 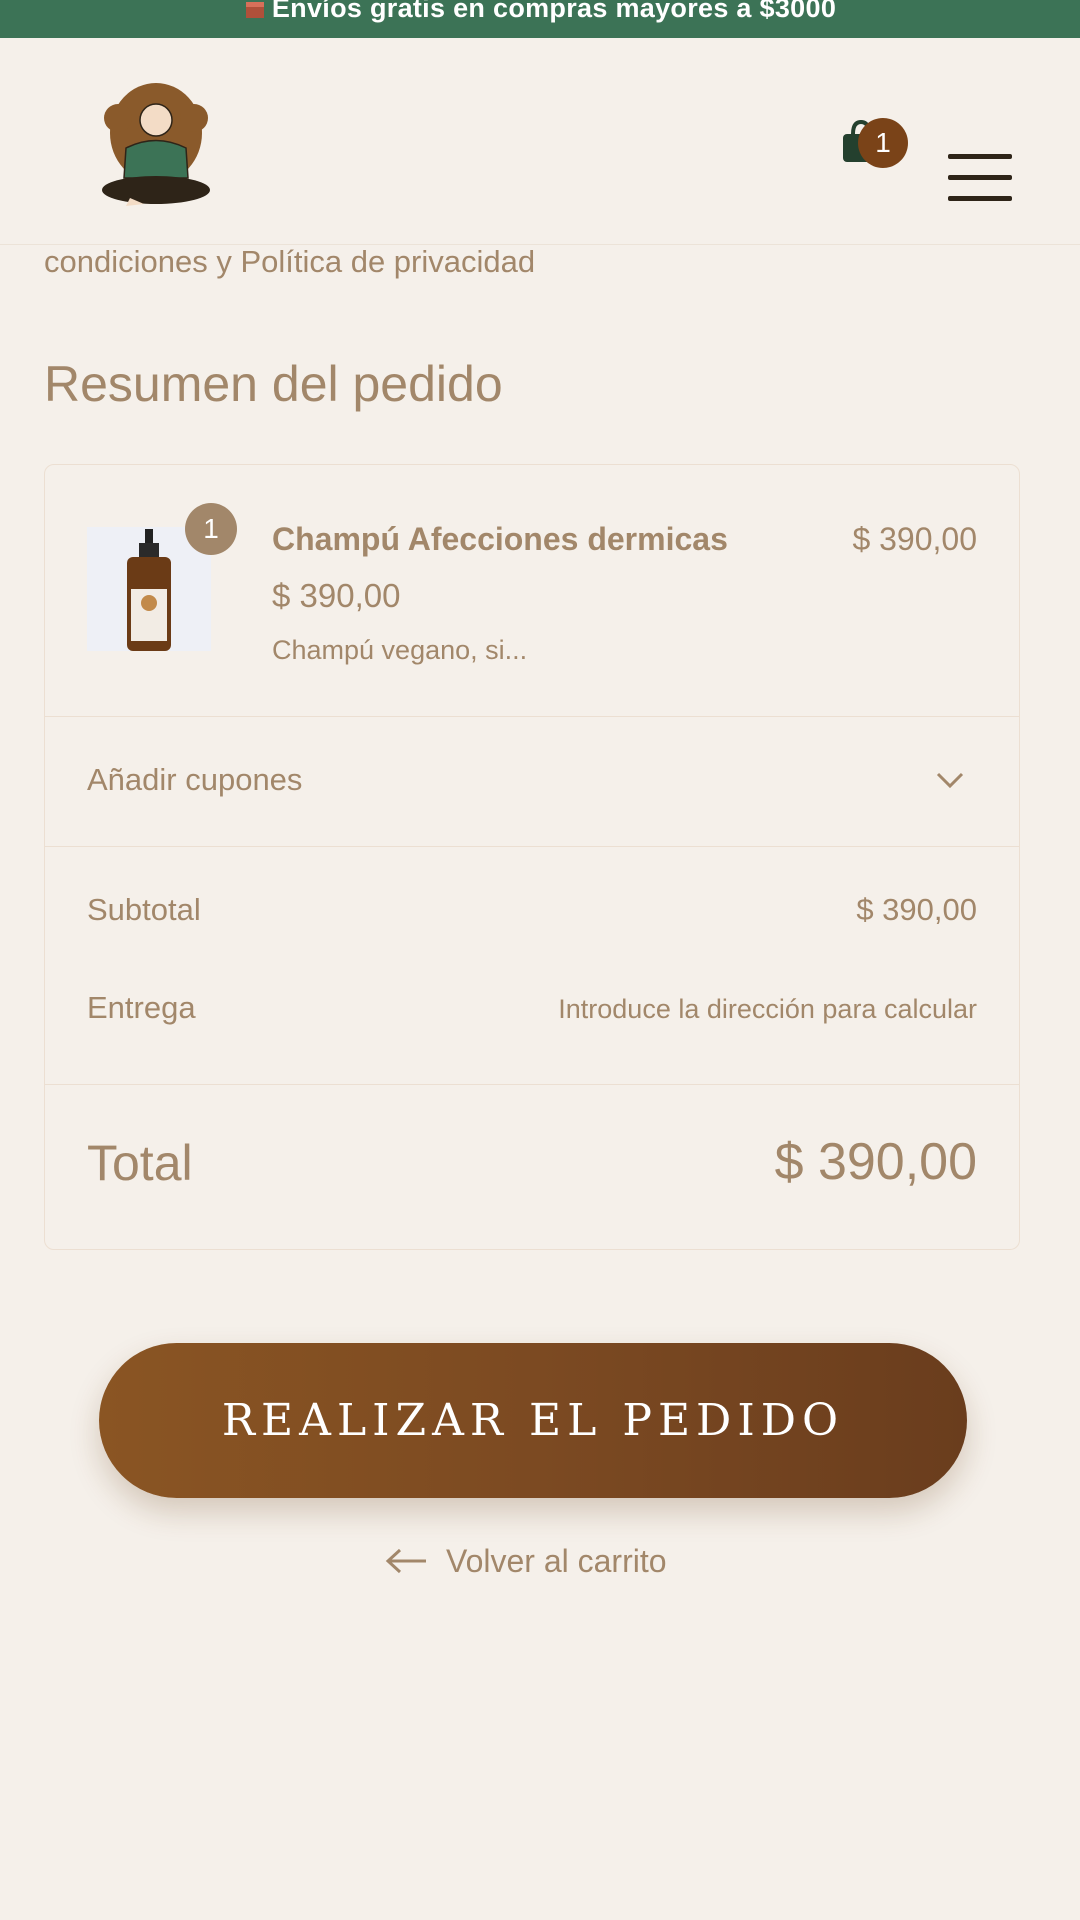 What do you see at coordinates (156, 144) in the screenshot?
I see `logo-illustration` at bounding box center [156, 144].